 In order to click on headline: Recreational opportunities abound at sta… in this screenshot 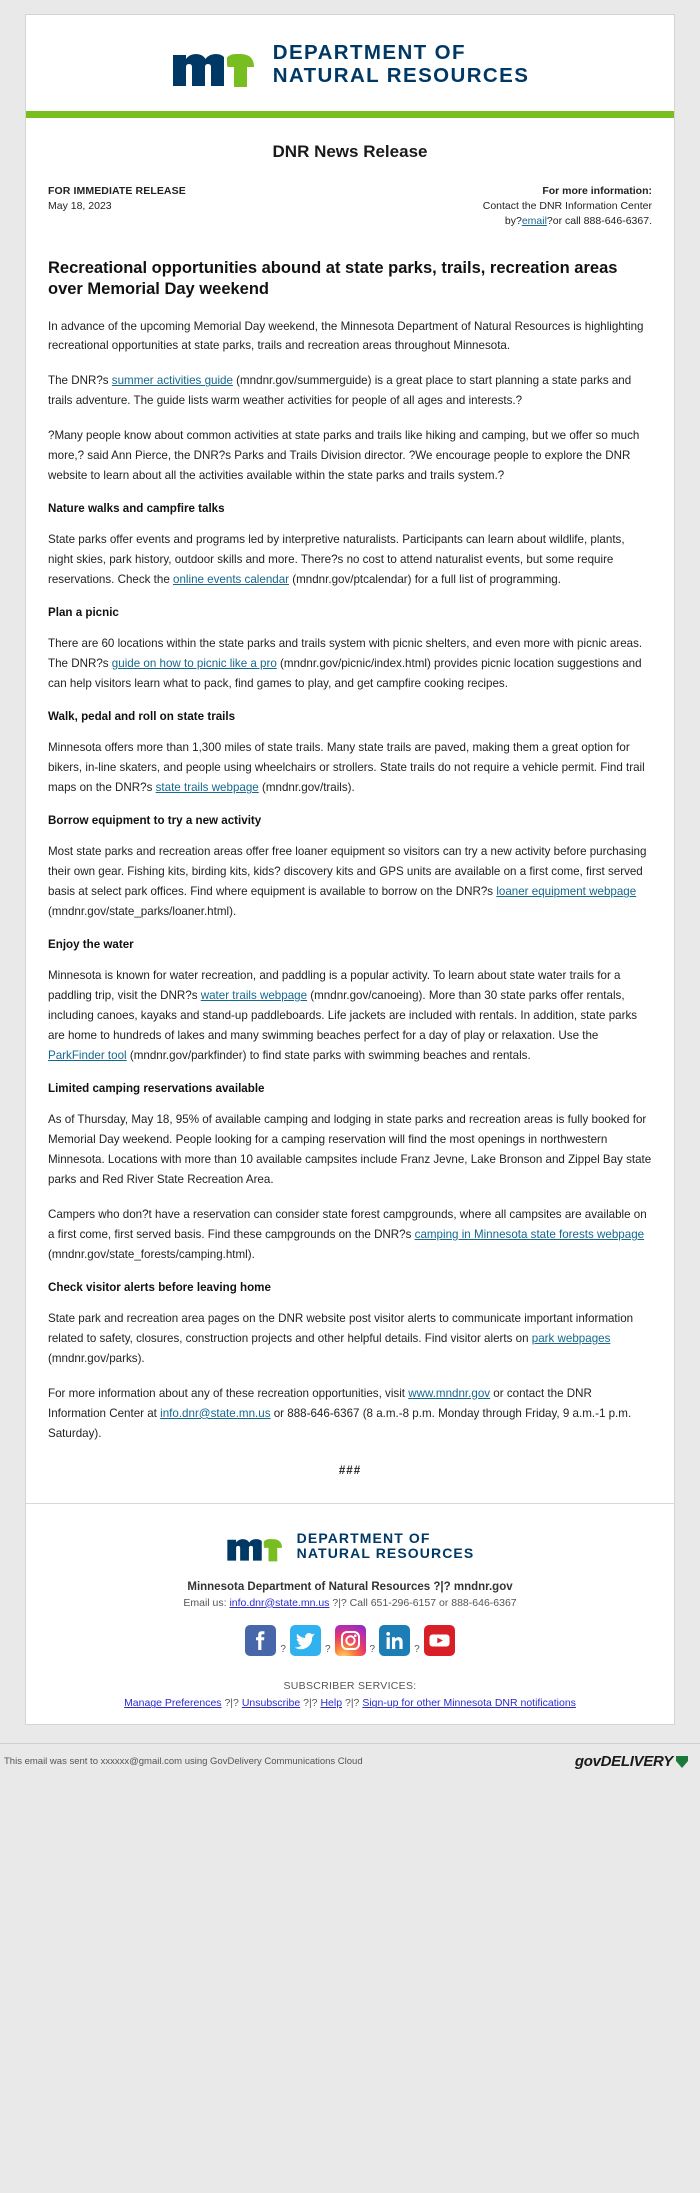, I will do `click(333, 278)`.